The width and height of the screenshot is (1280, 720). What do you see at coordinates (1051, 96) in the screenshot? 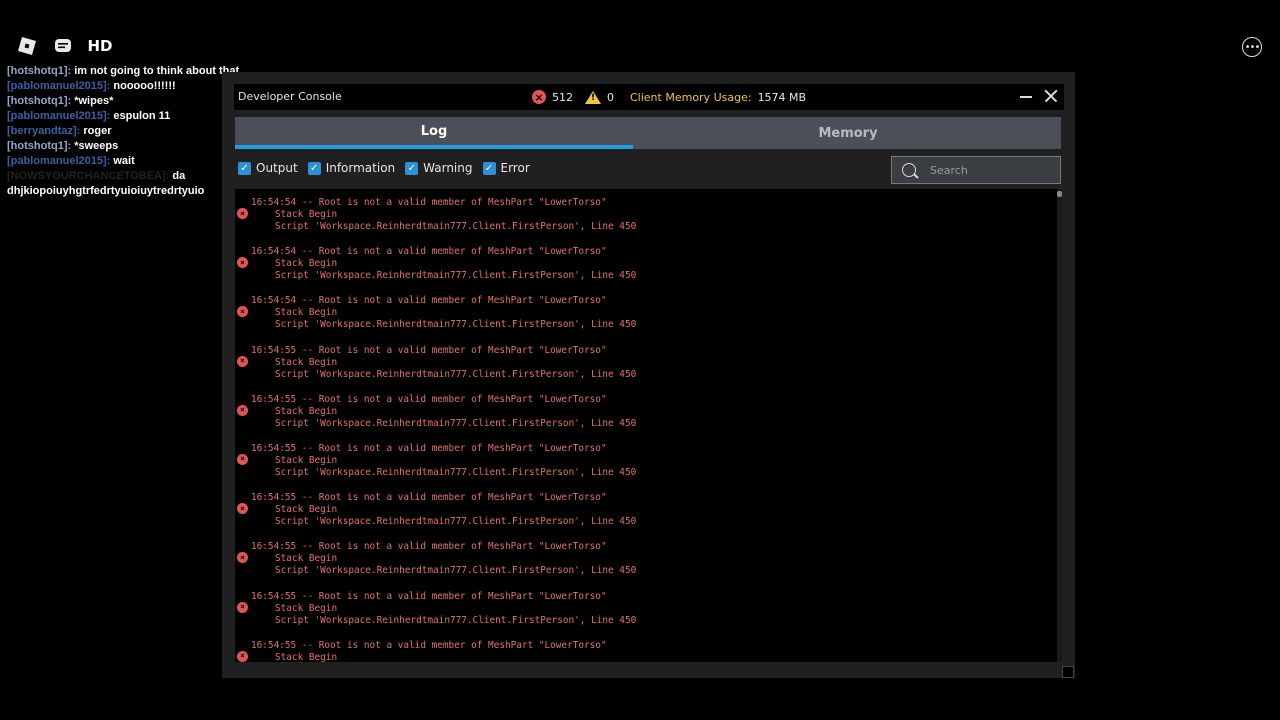
I see `close-button` at bounding box center [1051, 96].